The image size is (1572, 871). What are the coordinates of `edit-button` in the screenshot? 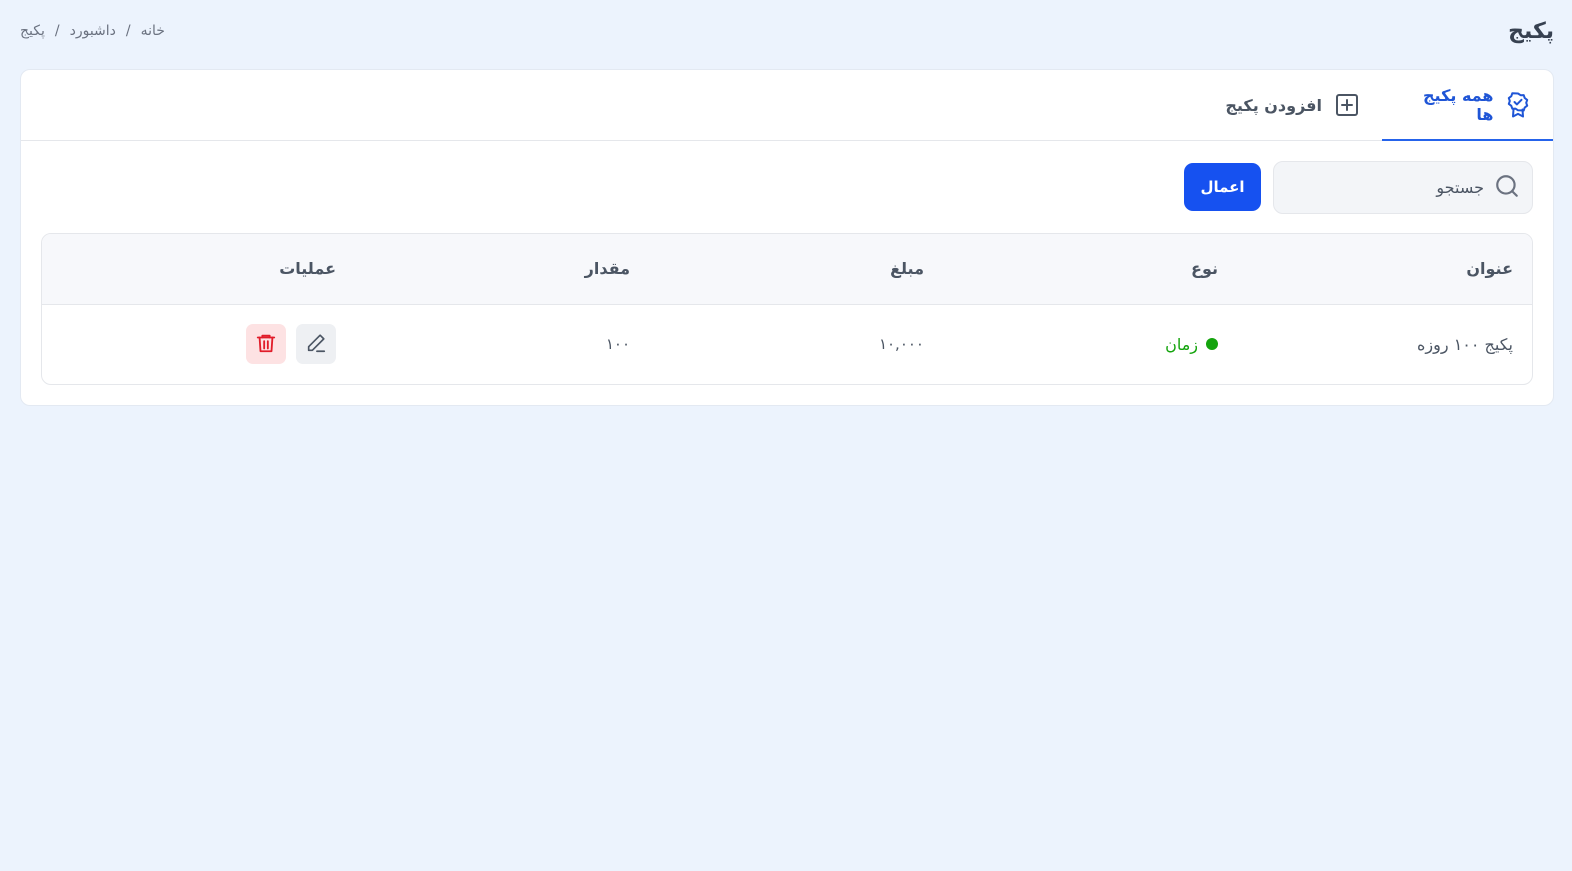 It's located at (316, 344).